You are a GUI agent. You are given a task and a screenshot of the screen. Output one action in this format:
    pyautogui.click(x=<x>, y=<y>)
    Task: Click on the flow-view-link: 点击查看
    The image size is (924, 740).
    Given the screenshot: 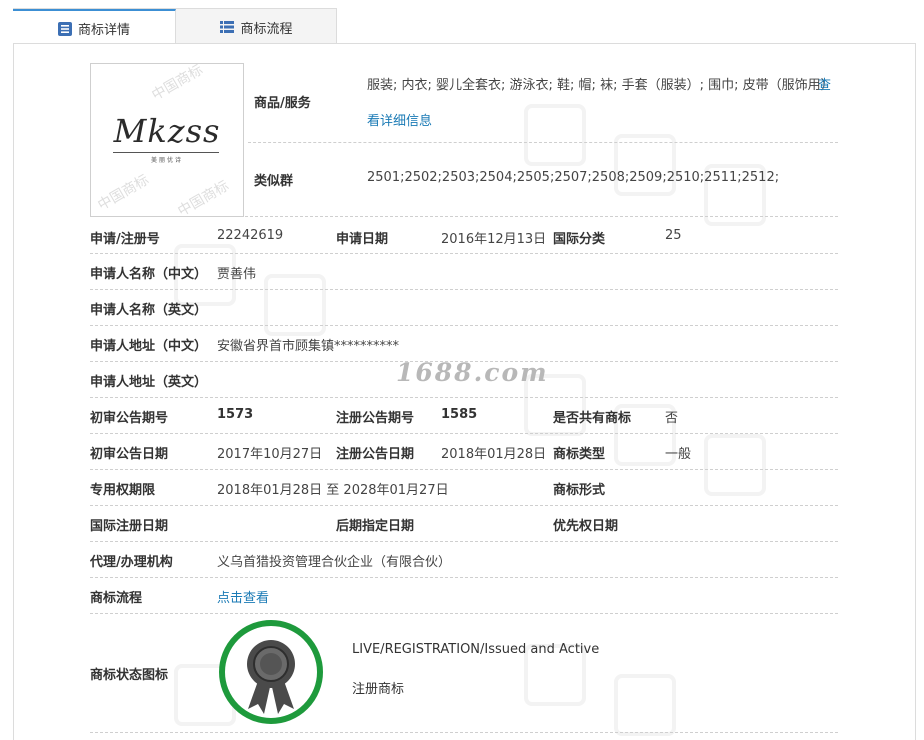 What is the action you would take?
    pyautogui.click(x=243, y=596)
    